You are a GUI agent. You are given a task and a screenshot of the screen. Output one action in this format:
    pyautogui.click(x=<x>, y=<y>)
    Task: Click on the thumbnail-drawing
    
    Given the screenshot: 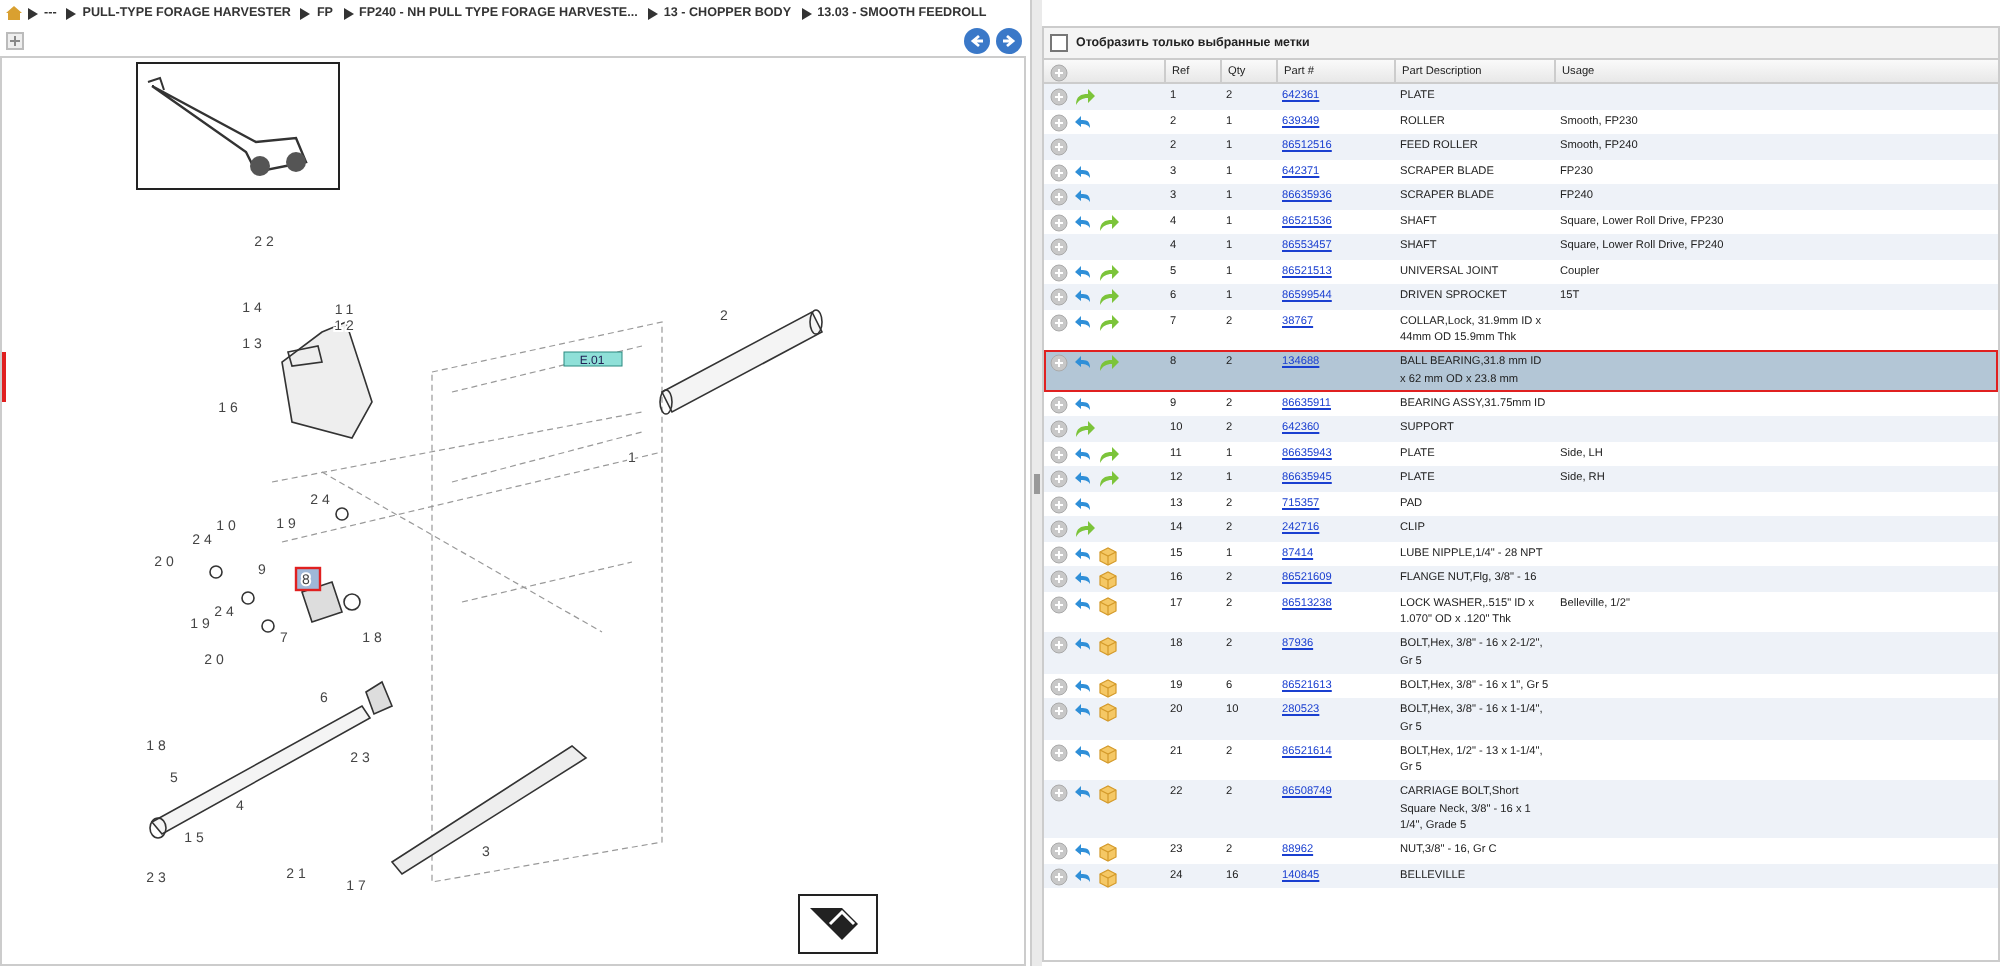 What is the action you would take?
    pyautogui.click(x=238, y=126)
    